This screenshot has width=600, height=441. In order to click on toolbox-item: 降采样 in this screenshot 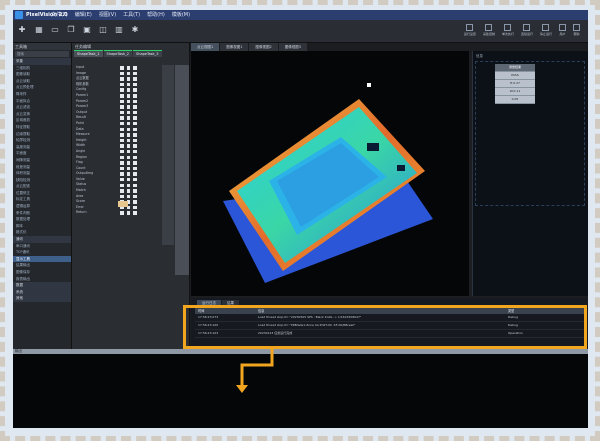, I will do `click(42, 94)`.